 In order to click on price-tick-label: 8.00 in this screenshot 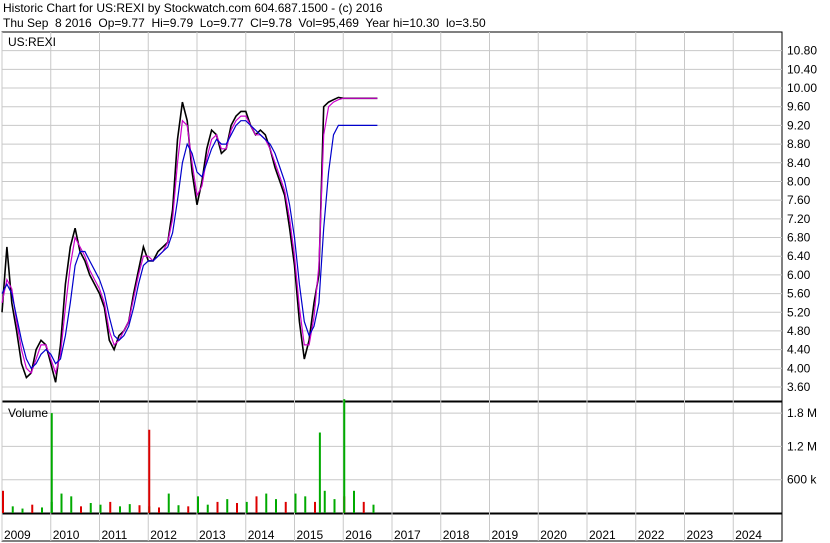, I will do `click(799, 181)`.